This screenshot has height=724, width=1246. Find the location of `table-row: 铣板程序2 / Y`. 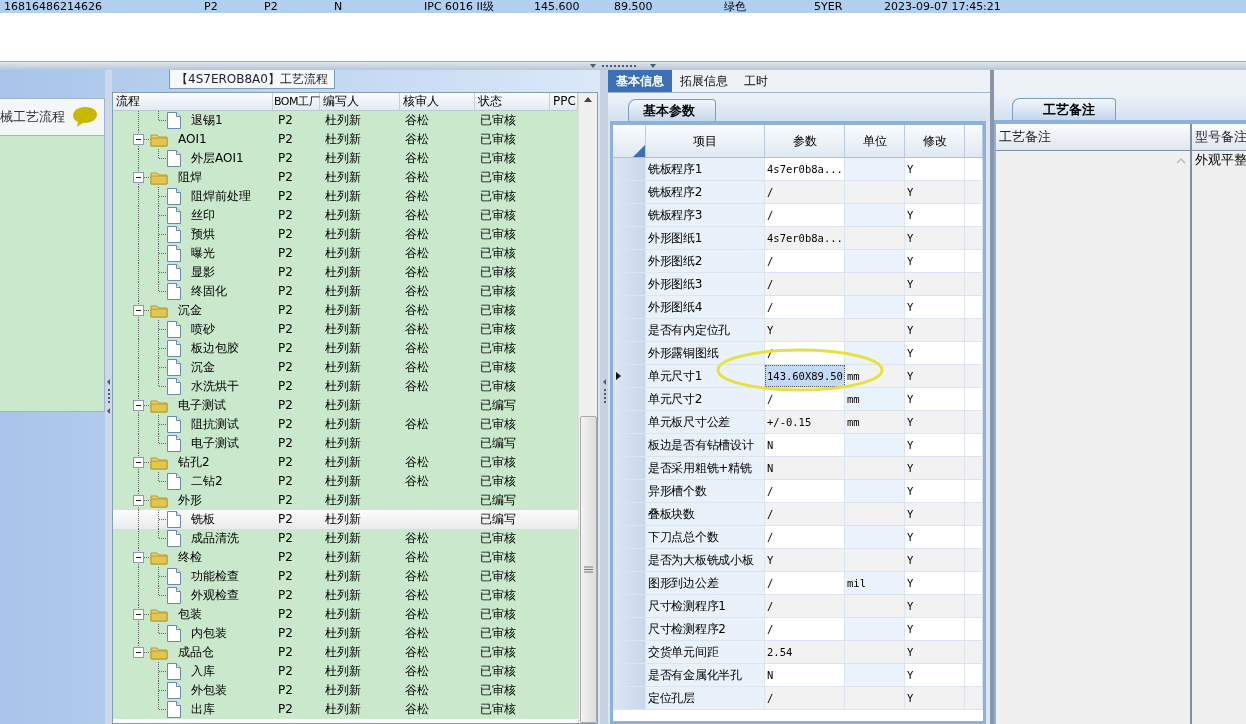

table-row: 铣板程序2 / Y is located at coordinates (798, 192).